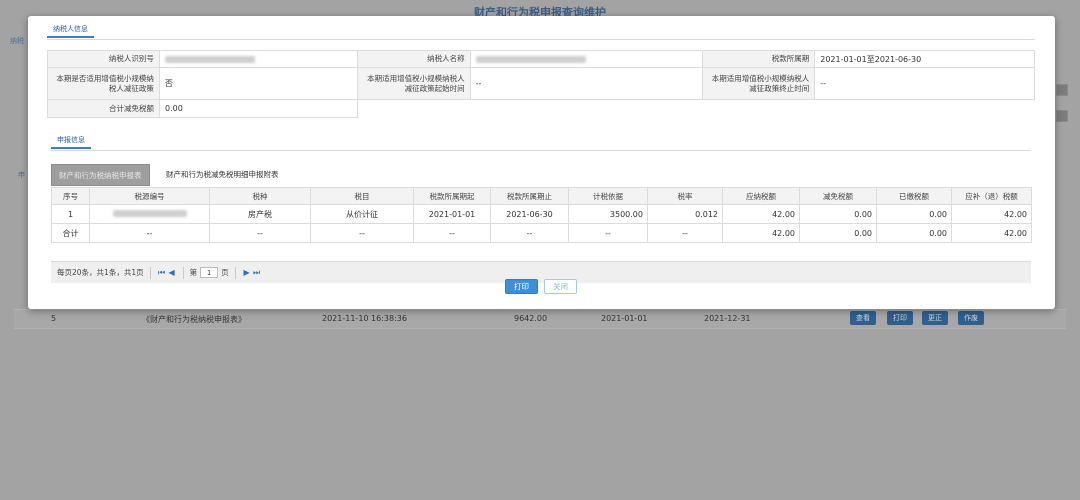 This screenshot has height=500, width=1080. Describe the element at coordinates (531, 318) in the screenshot. I see `row-amount: 9642.00` at that location.